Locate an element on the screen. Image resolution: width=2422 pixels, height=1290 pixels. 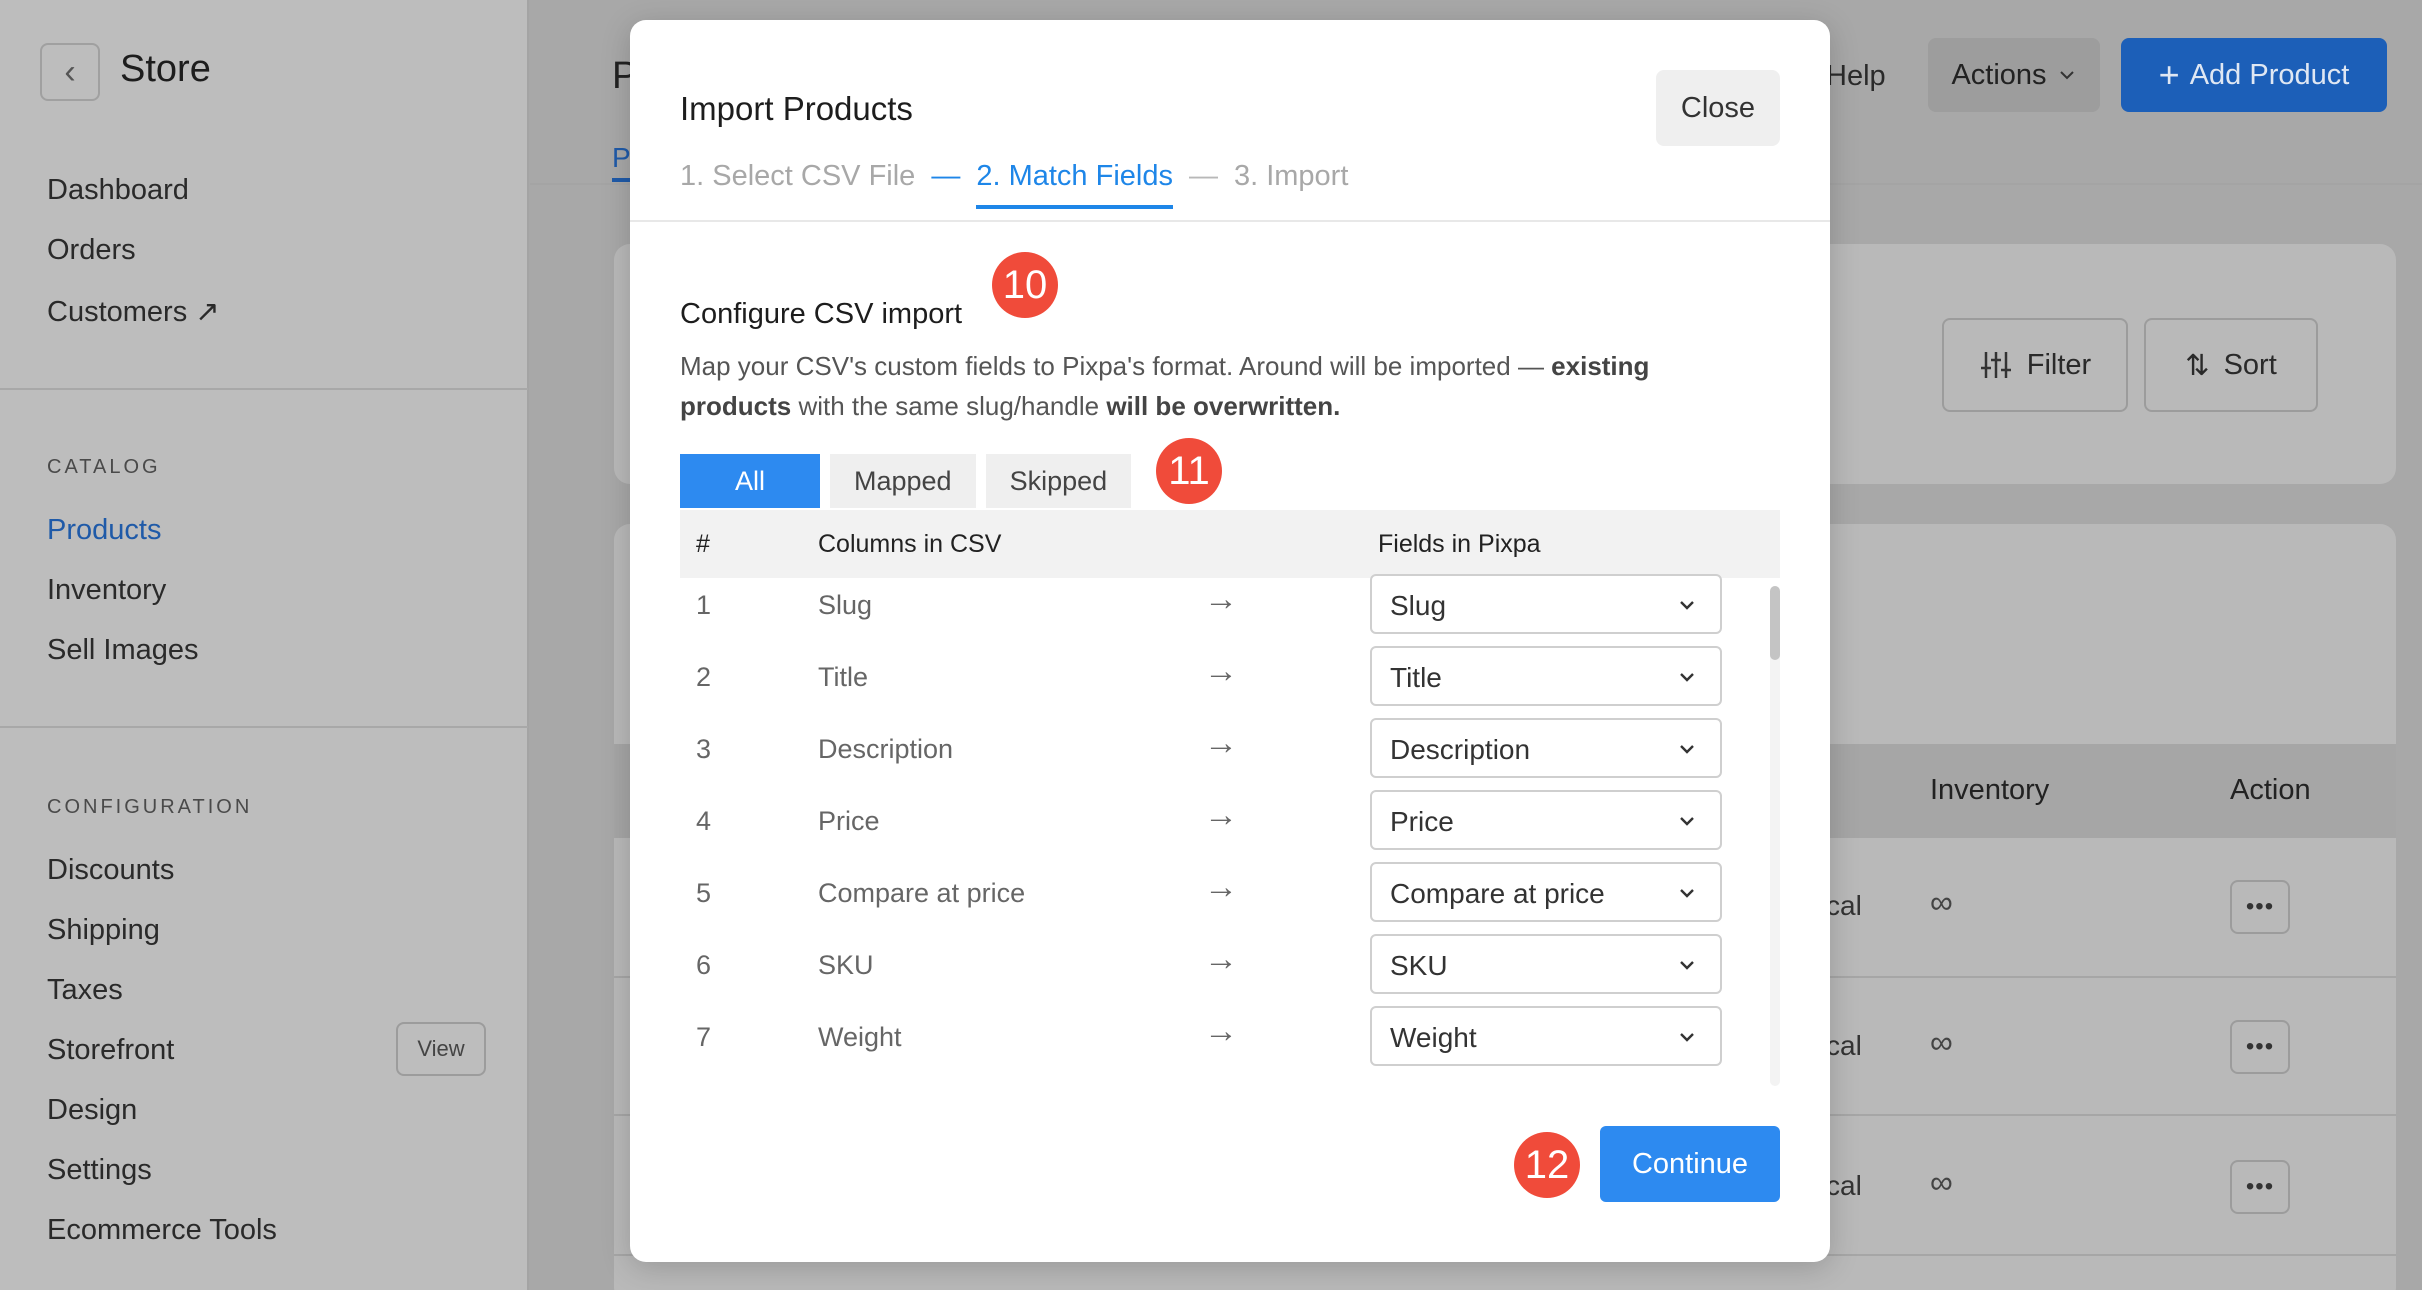
select-value: Description is located at coordinates (1460, 749).